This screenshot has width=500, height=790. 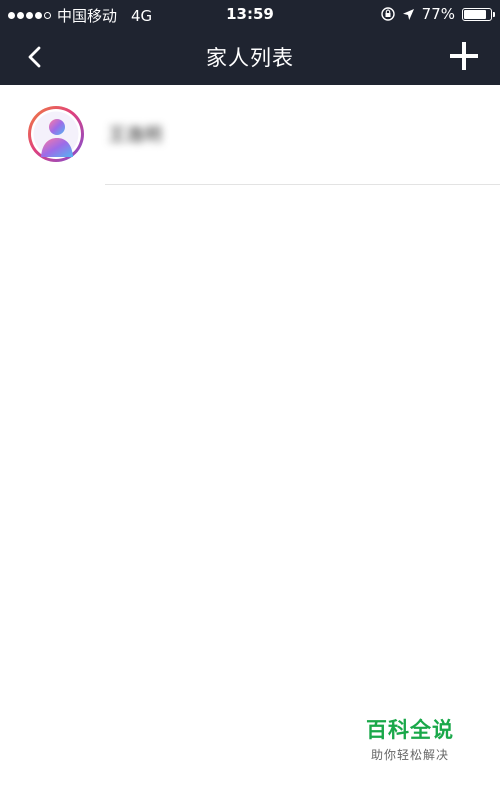 I want to click on member-name: 王逸明, so click(x=135, y=135).